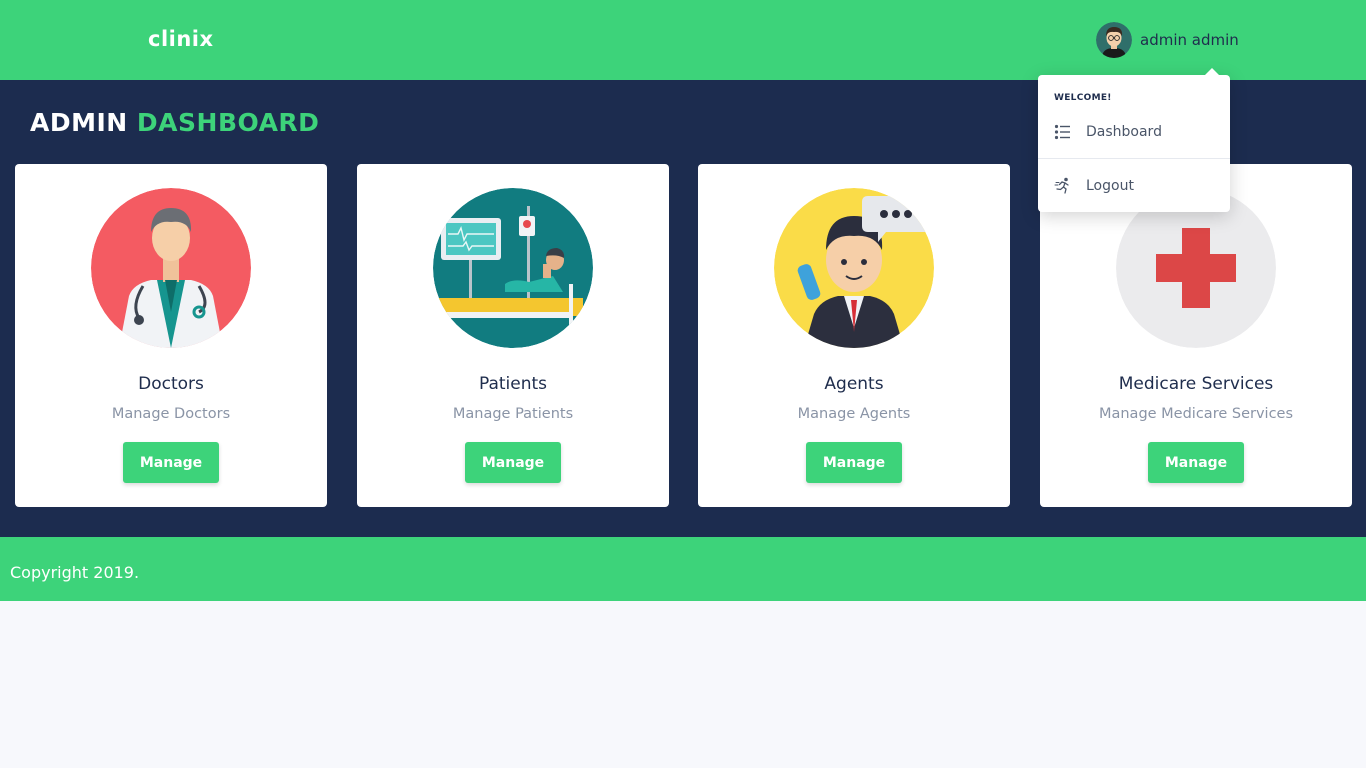 The width and height of the screenshot is (1366, 768). I want to click on user-dropdown-menu: WELCOME! Dashboard Logout, so click(1134, 140).